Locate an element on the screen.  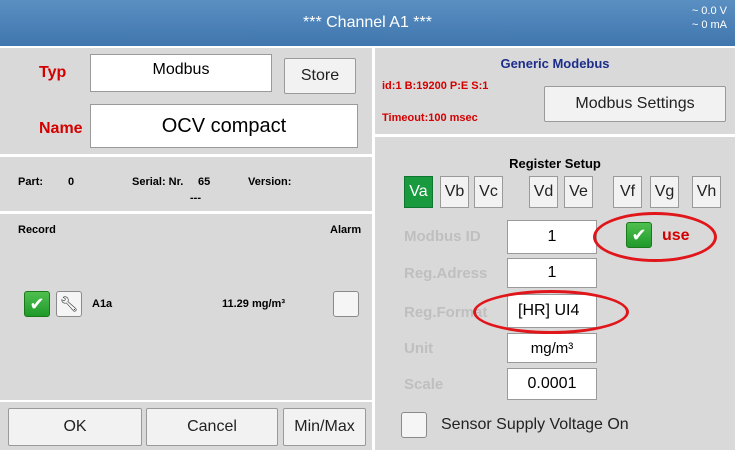
version-value: --- is located at coordinates (195, 198).